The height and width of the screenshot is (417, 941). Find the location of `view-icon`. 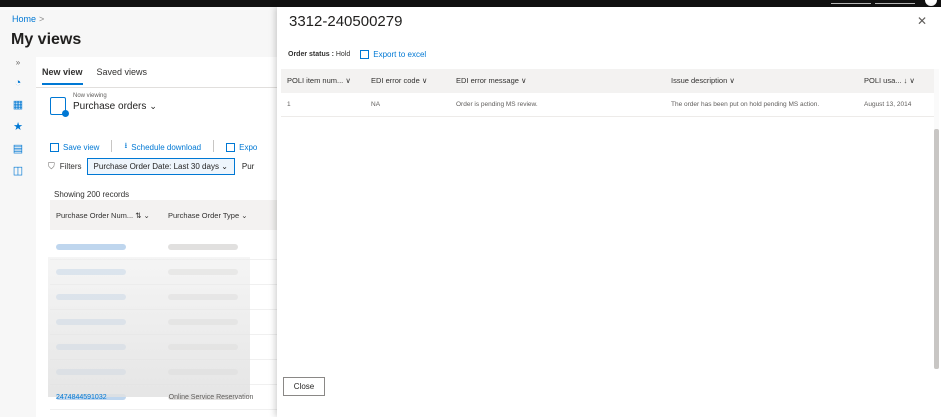

view-icon is located at coordinates (59, 107).